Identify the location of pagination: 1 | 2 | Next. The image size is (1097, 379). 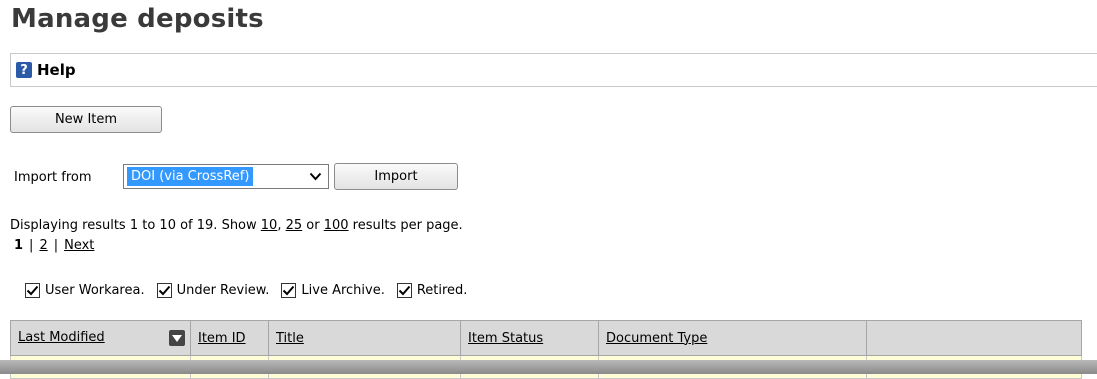
(54, 245).